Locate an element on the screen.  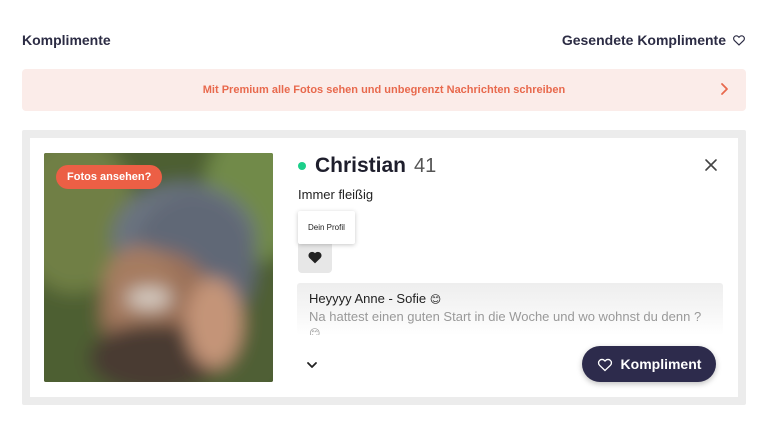
smile-emoji: 😊 is located at coordinates (435, 300).